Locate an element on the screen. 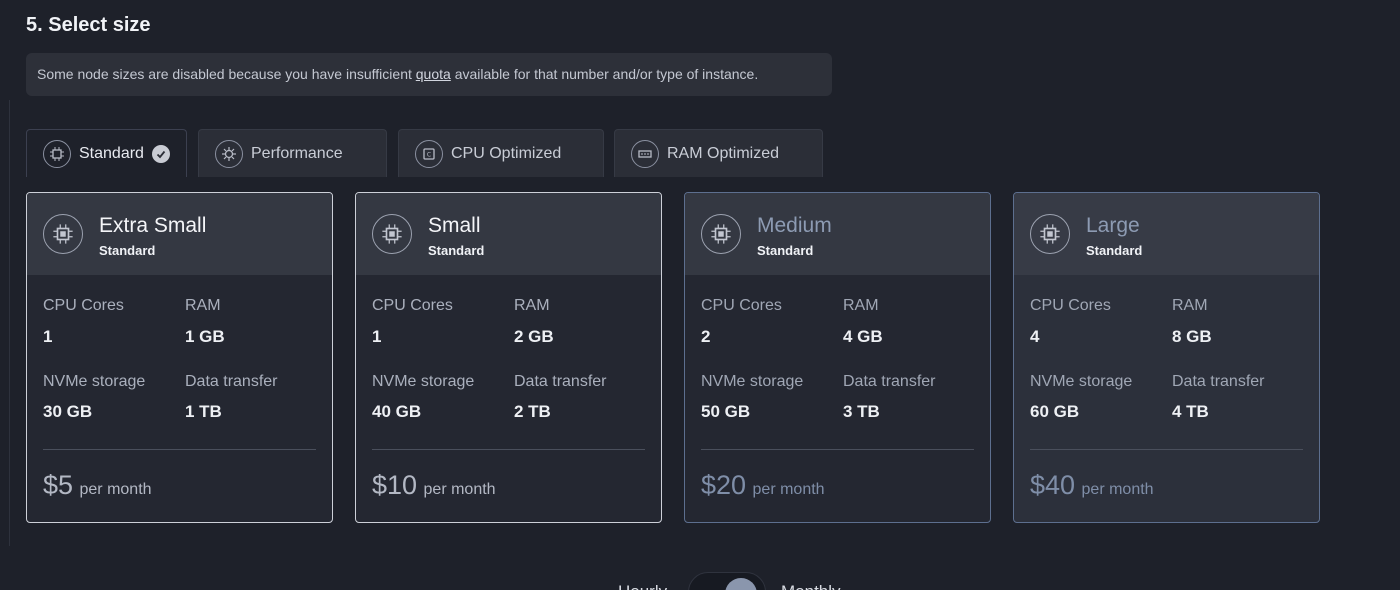 The width and height of the screenshot is (1400, 590). ram-value: 4 GB is located at coordinates (863, 336).